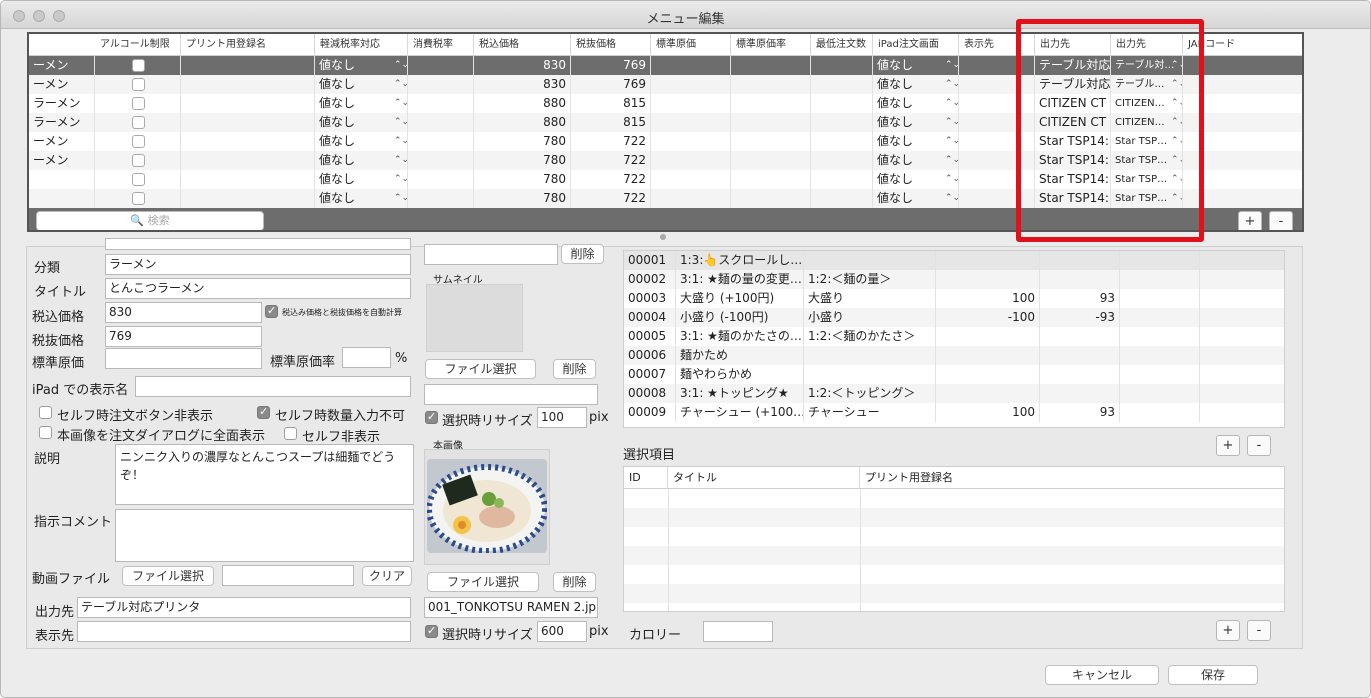 The width and height of the screenshot is (1371, 698). What do you see at coordinates (183, 358) in the screenshot?
I see `cost-field` at bounding box center [183, 358].